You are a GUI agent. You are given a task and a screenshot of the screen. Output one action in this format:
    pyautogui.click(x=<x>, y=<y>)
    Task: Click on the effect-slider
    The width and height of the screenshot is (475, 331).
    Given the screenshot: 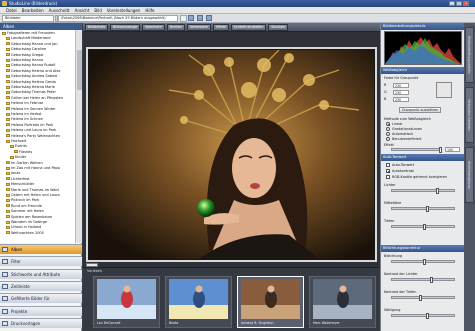 What is the action you would take?
    pyautogui.click(x=416, y=150)
    